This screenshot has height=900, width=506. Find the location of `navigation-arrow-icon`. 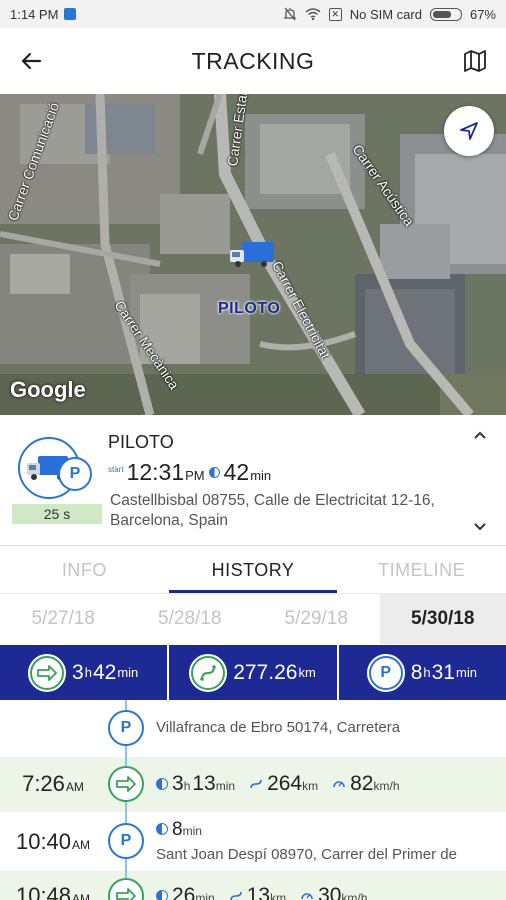

navigation-arrow-icon is located at coordinates (469, 131).